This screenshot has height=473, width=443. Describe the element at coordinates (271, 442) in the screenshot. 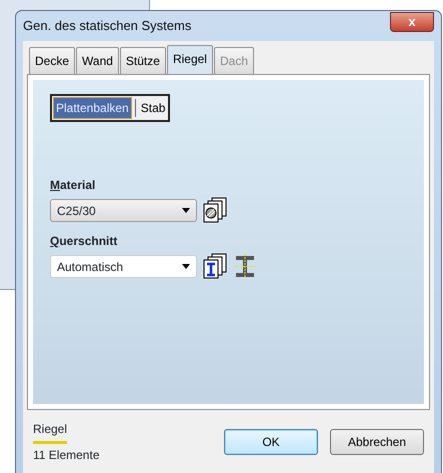

I see `dialog-button: OK` at that location.